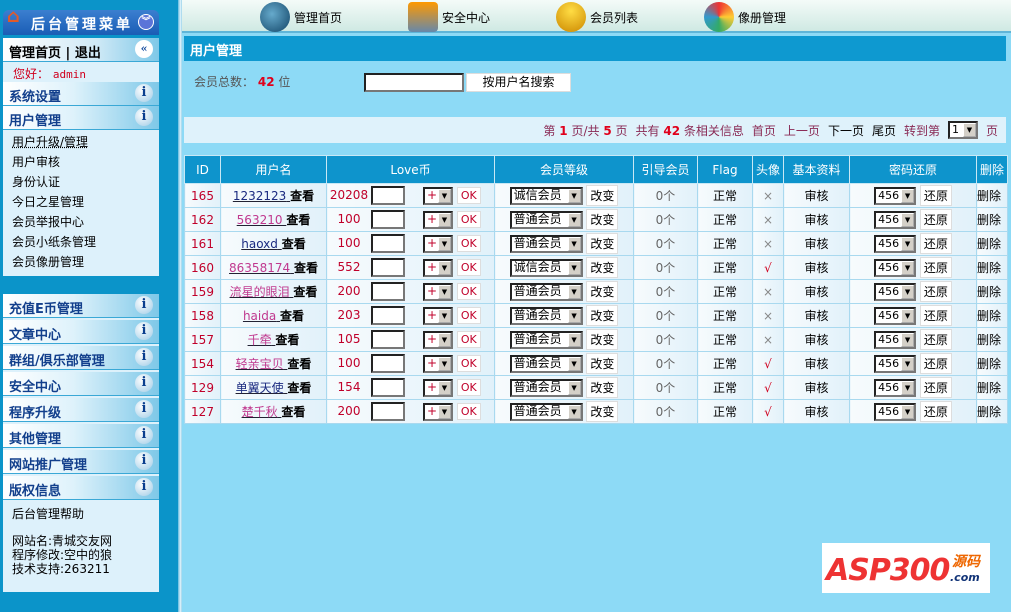 The height and width of the screenshot is (612, 1011). What do you see at coordinates (259, 196) in the screenshot?
I see `username-link: 1232123` at bounding box center [259, 196].